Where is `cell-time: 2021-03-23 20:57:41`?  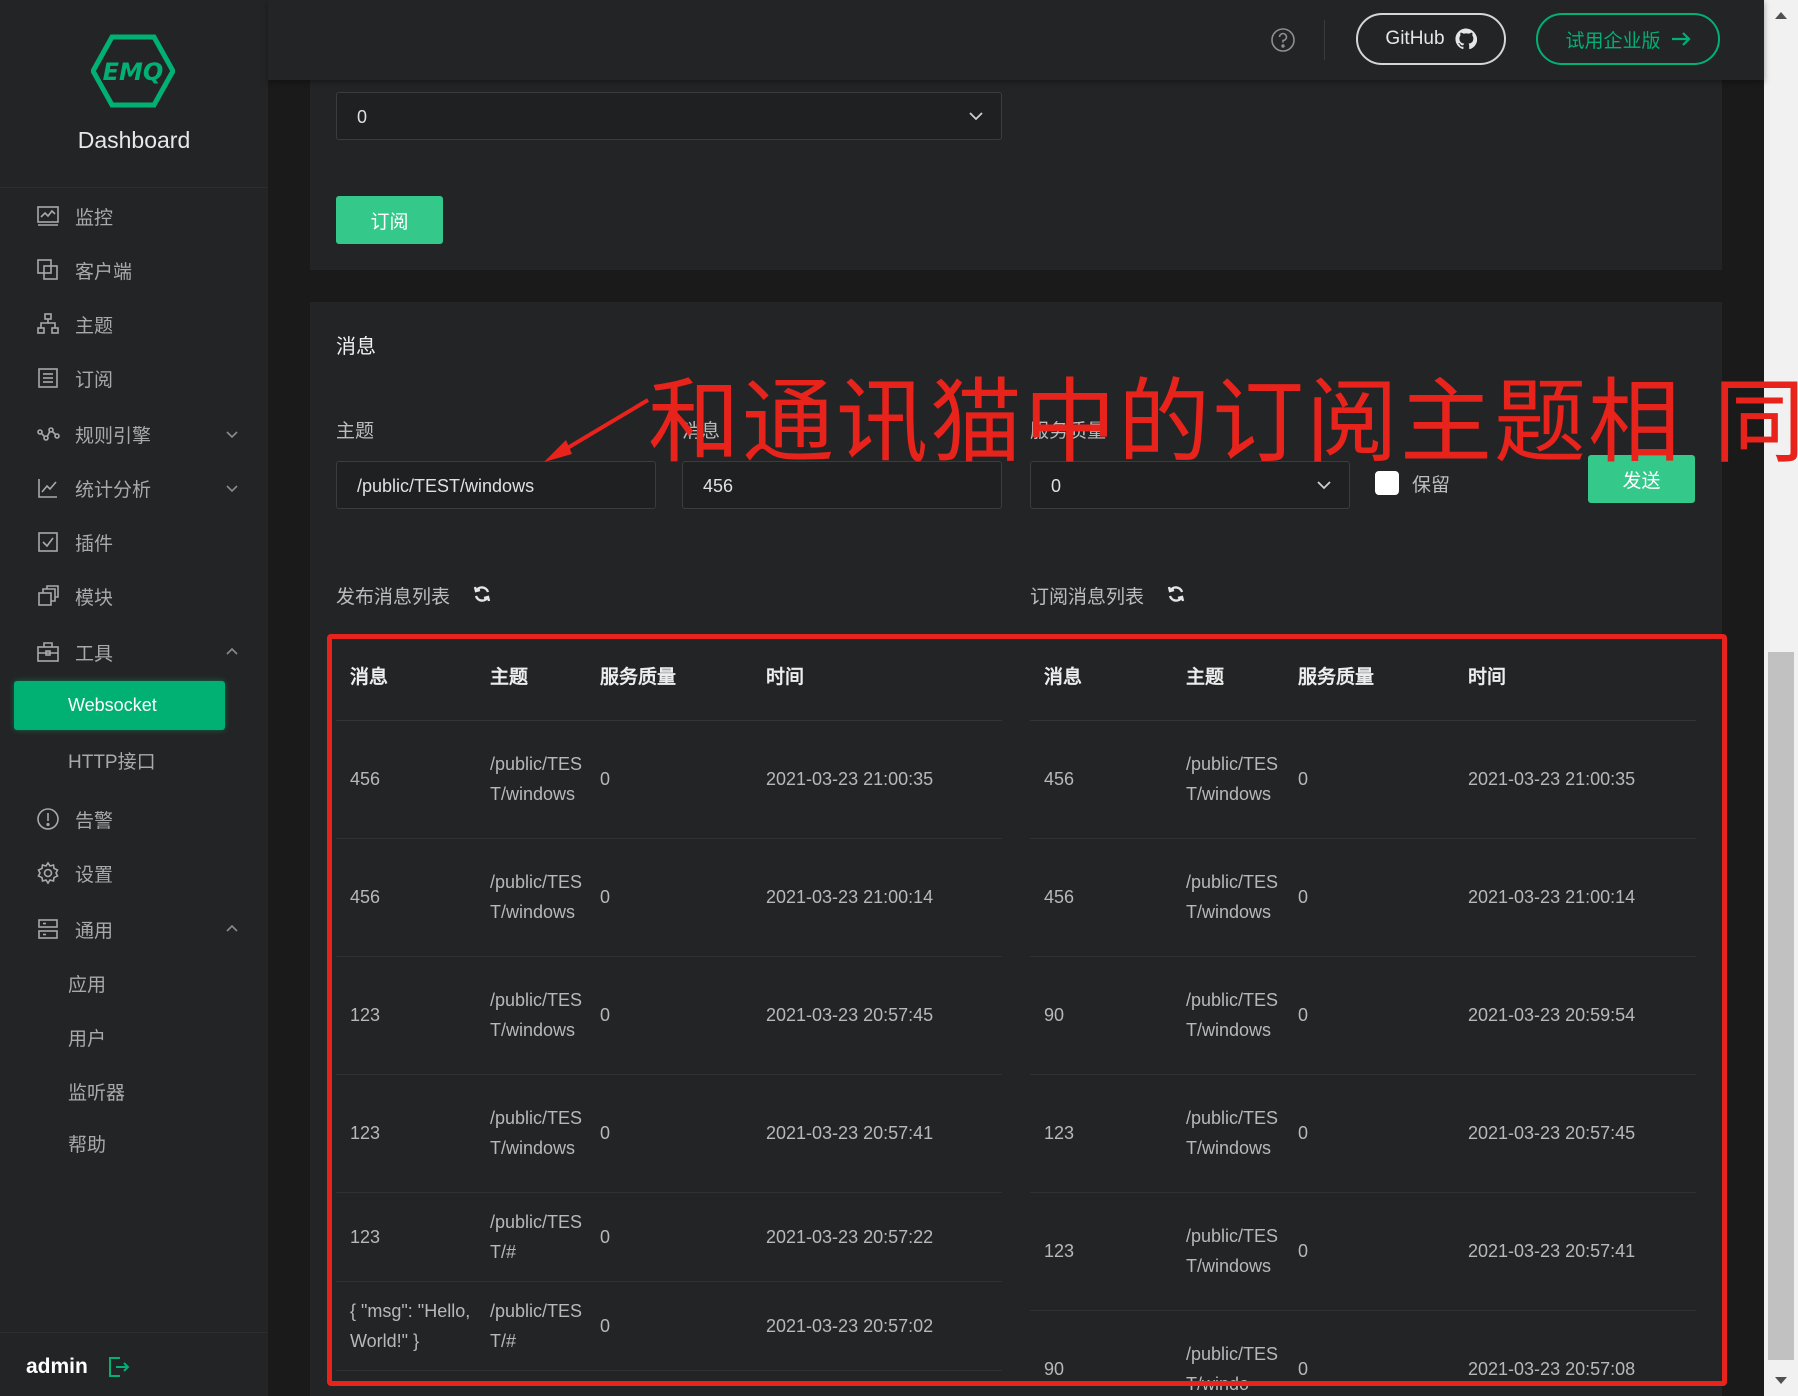
cell-time: 2021-03-23 20:57:41 is located at coordinates (1575, 1251).